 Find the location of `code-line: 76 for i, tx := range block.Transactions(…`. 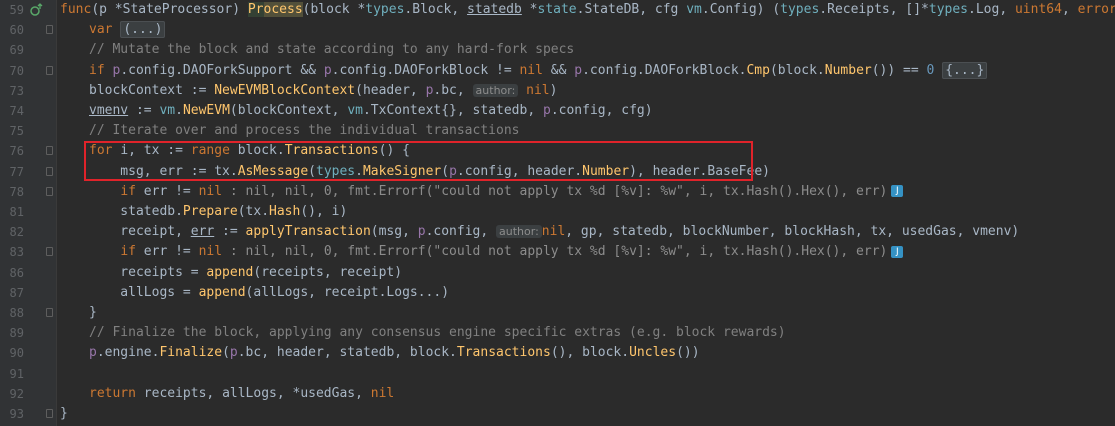

code-line: 76 for i, tx := range block.Transactions(… is located at coordinates (557, 151).